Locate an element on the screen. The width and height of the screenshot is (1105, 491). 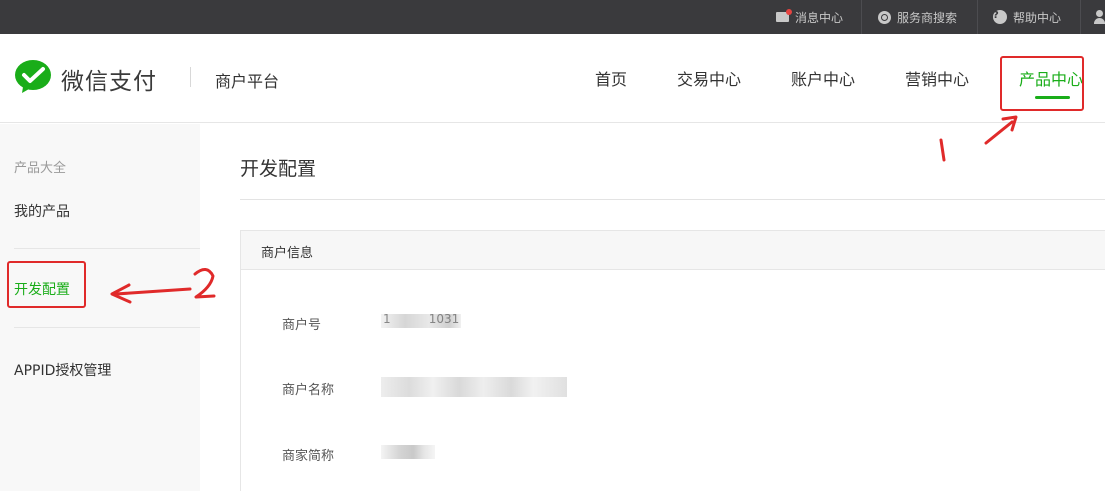
help-center-link: ? 帮助中心 is located at coordinates (1027, 17).